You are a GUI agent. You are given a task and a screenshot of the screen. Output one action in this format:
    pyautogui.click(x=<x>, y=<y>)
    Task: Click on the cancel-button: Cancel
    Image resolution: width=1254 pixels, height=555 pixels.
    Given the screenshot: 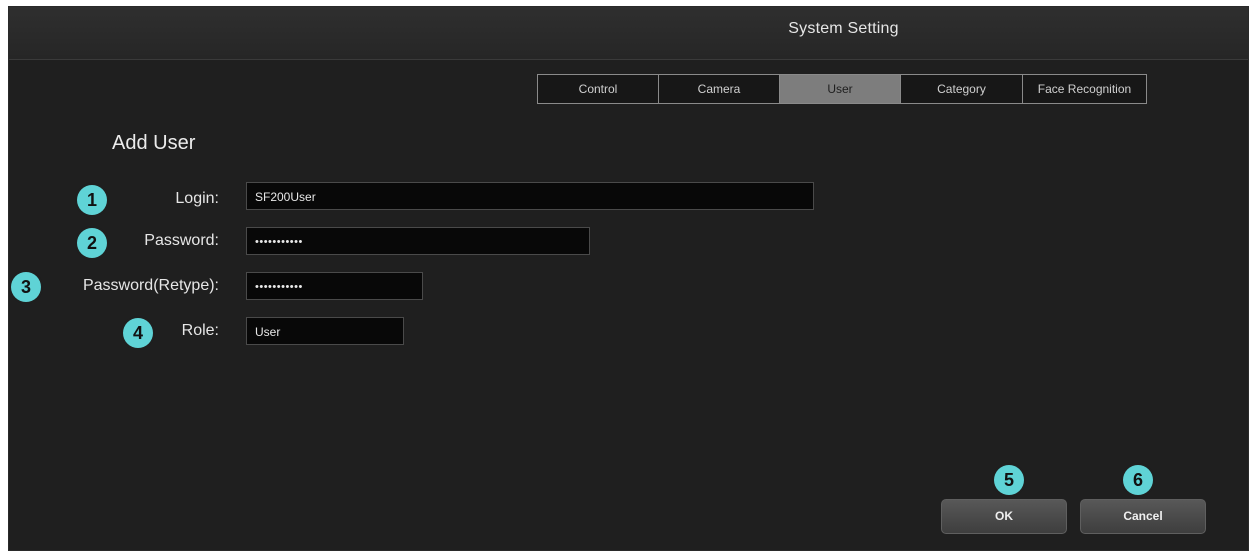 What is the action you would take?
    pyautogui.click(x=1143, y=516)
    